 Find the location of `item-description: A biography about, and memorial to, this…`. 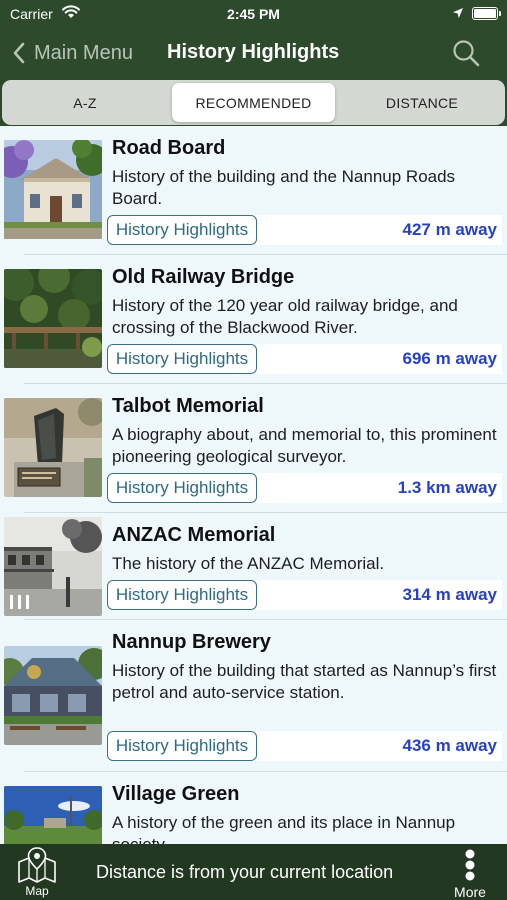

item-description: A biography about, and memorial to, this… is located at coordinates (304, 445).